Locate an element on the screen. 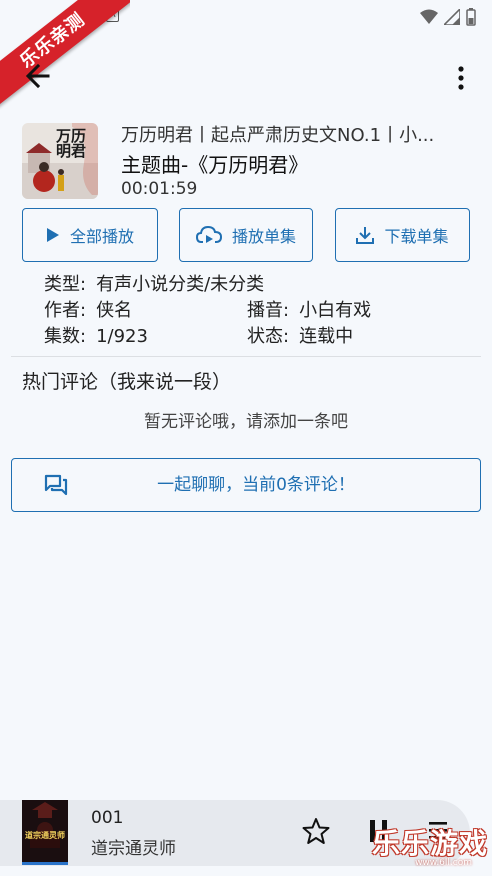 The height and width of the screenshot is (876, 492). watermark-url: www.6ll.com is located at coordinates (443, 863).